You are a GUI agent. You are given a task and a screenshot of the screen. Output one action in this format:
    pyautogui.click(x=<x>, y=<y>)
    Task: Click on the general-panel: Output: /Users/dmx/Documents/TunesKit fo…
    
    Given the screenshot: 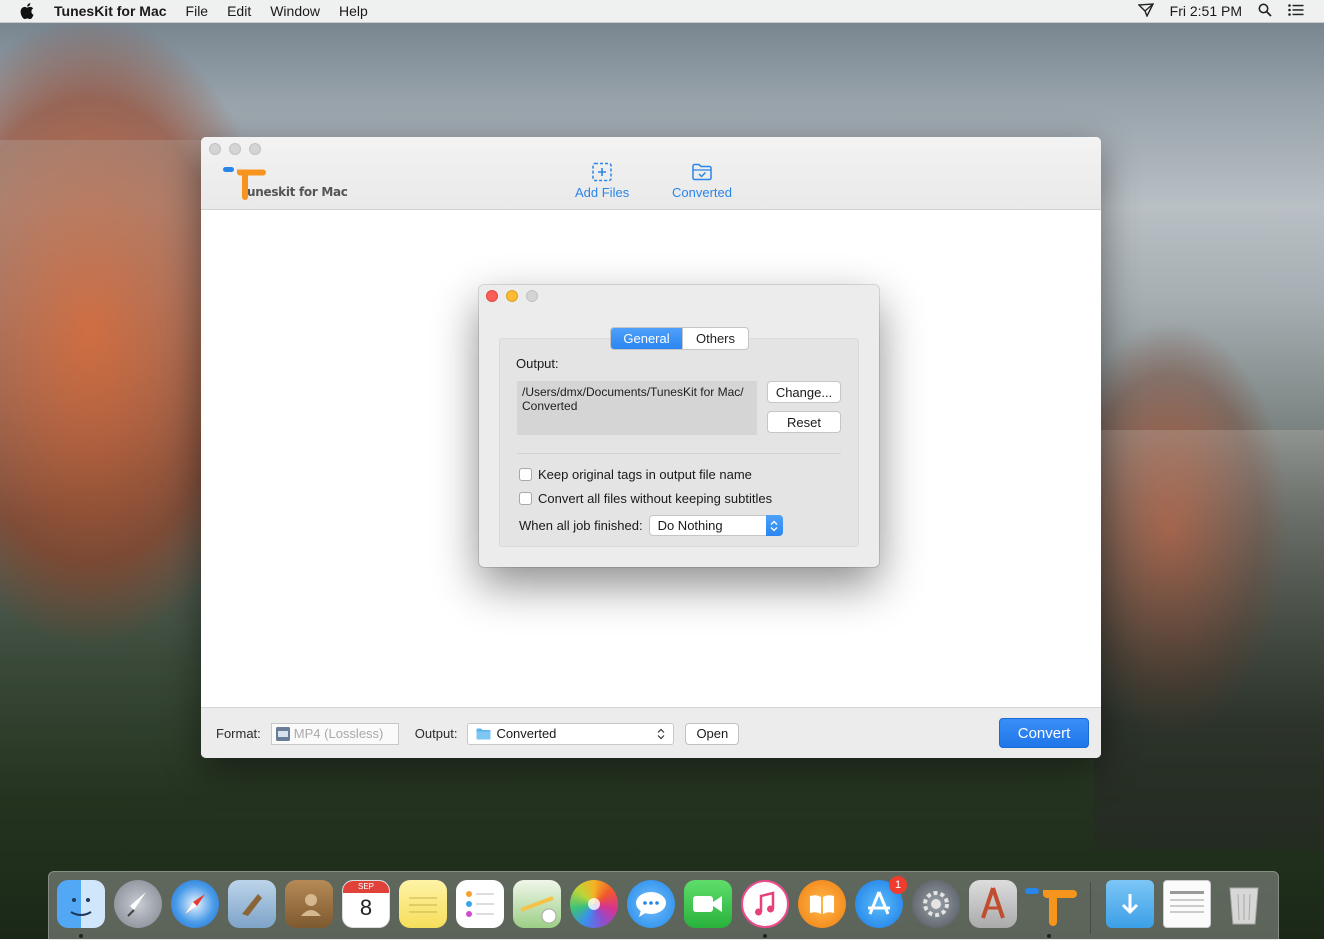 What is the action you would take?
    pyautogui.click(x=679, y=442)
    